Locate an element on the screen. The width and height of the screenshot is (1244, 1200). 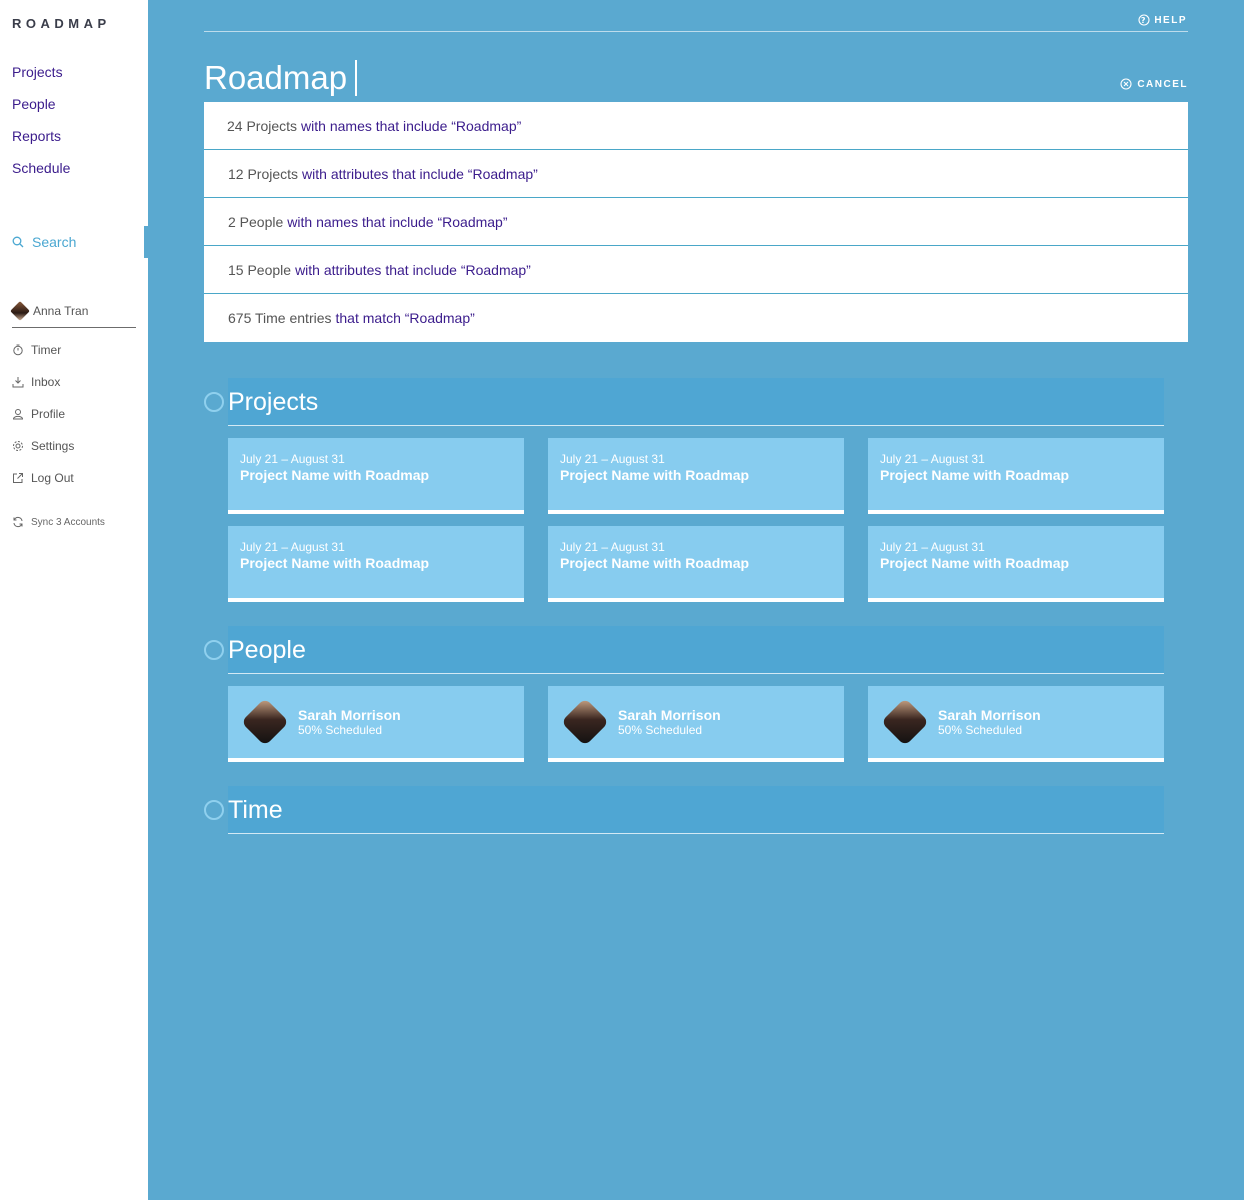
menu-item-label: Inbox is located at coordinates (46, 382).